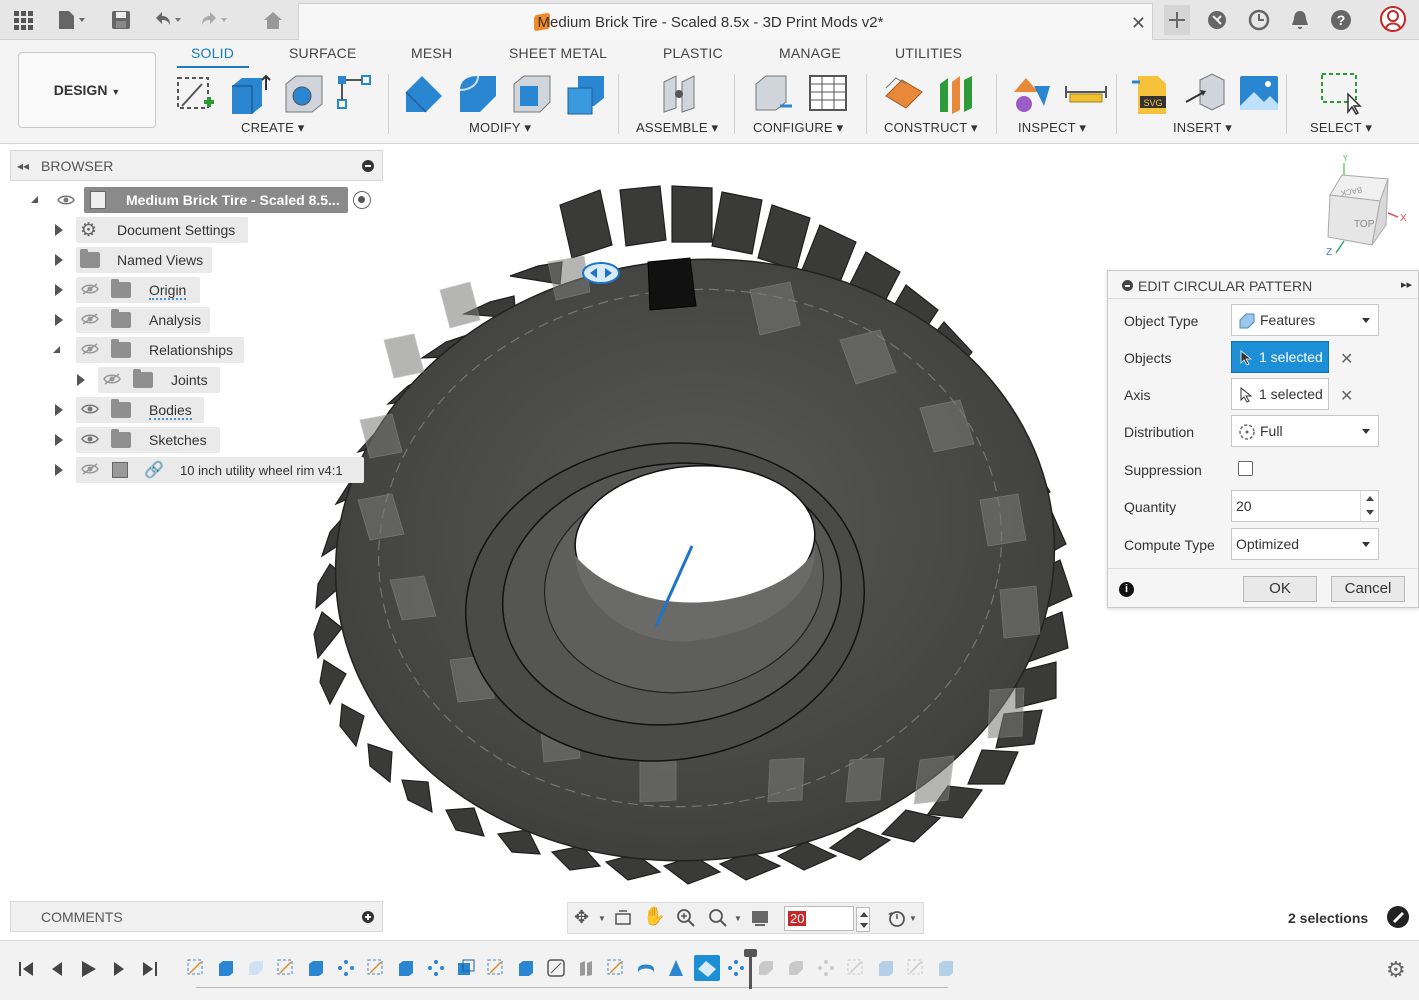 Image resolution: width=1419 pixels, height=1000 pixels. What do you see at coordinates (1369, 506) in the screenshot?
I see `stepper-buttons` at bounding box center [1369, 506].